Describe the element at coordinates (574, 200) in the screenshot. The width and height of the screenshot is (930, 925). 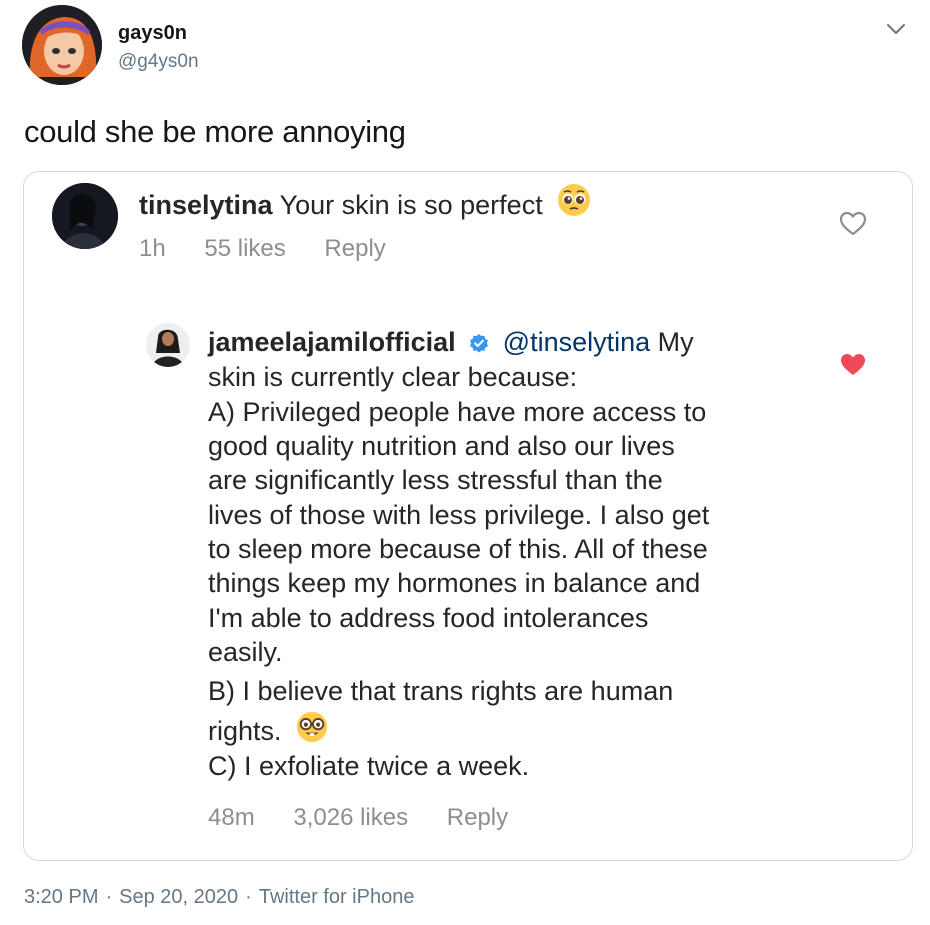
I see `pleading-face-emoji` at that location.